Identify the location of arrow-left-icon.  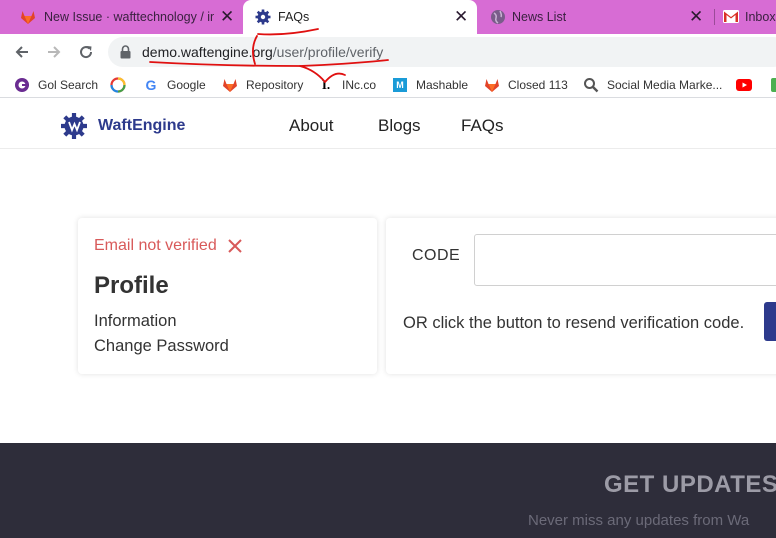
(21, 52).